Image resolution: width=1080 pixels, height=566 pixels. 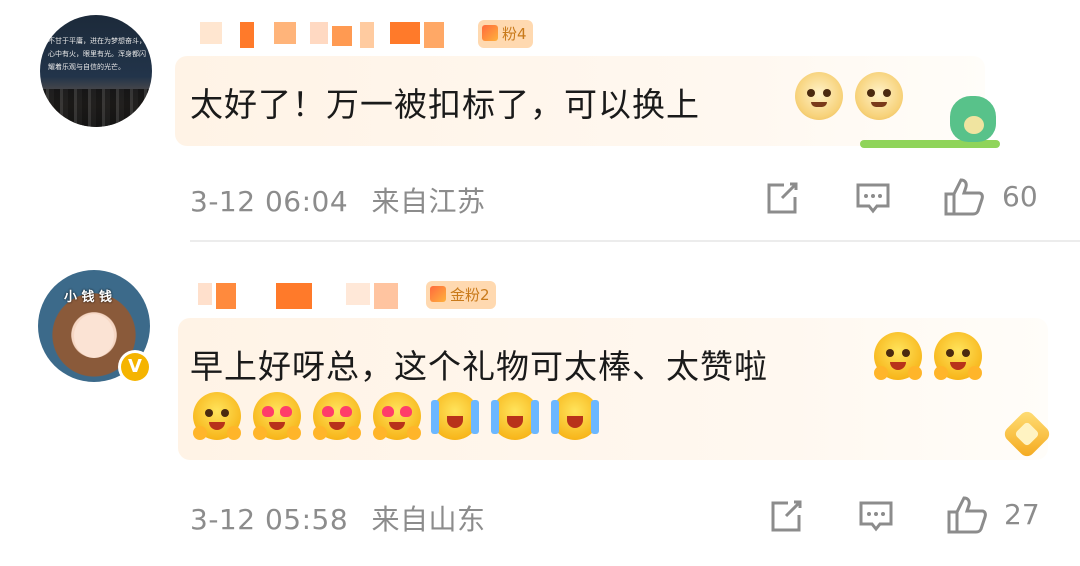 What do you see at coordinates (514, 34) in the screenshot?
I see `fan-level-label: 粉4` at bounding box center [514, 34].